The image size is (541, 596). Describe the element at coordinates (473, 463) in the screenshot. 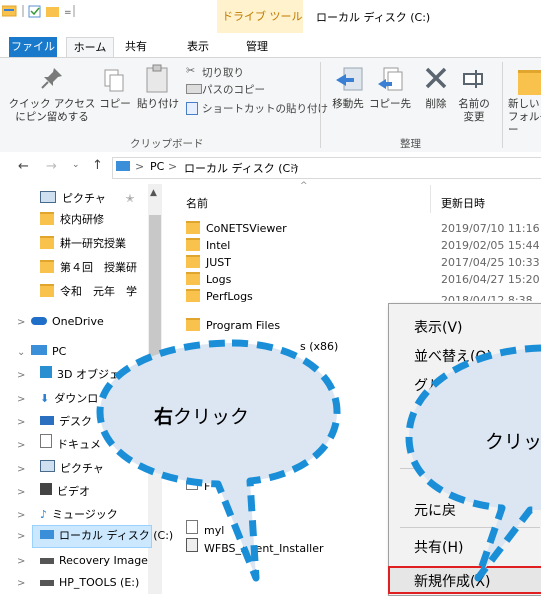

I see `click-bubble` at that location.